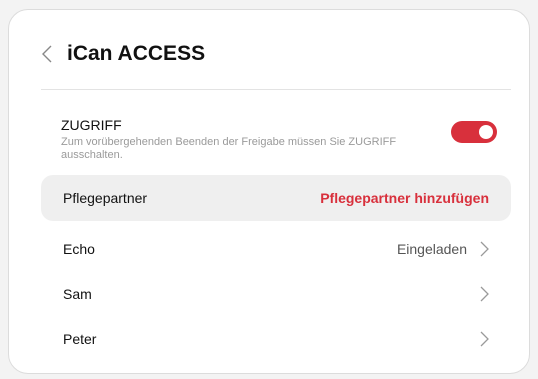  Describe the element at coordinates (91, 125) in the screenshot. I see `access-title: ZUGRIFF` at that location.